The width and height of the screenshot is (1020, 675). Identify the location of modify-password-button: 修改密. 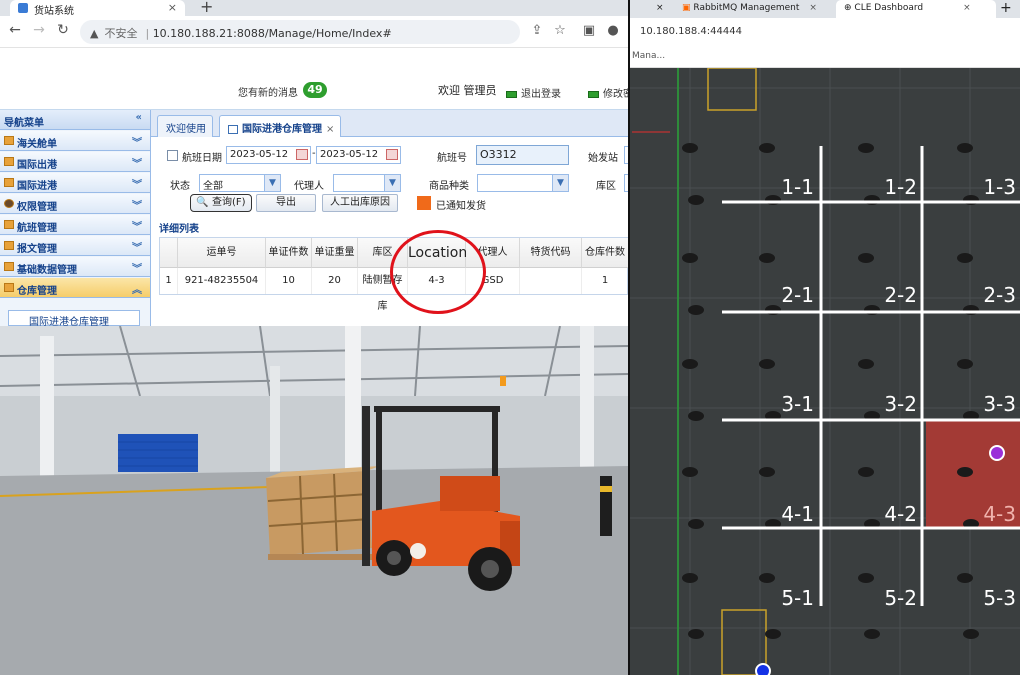
(608, 92).